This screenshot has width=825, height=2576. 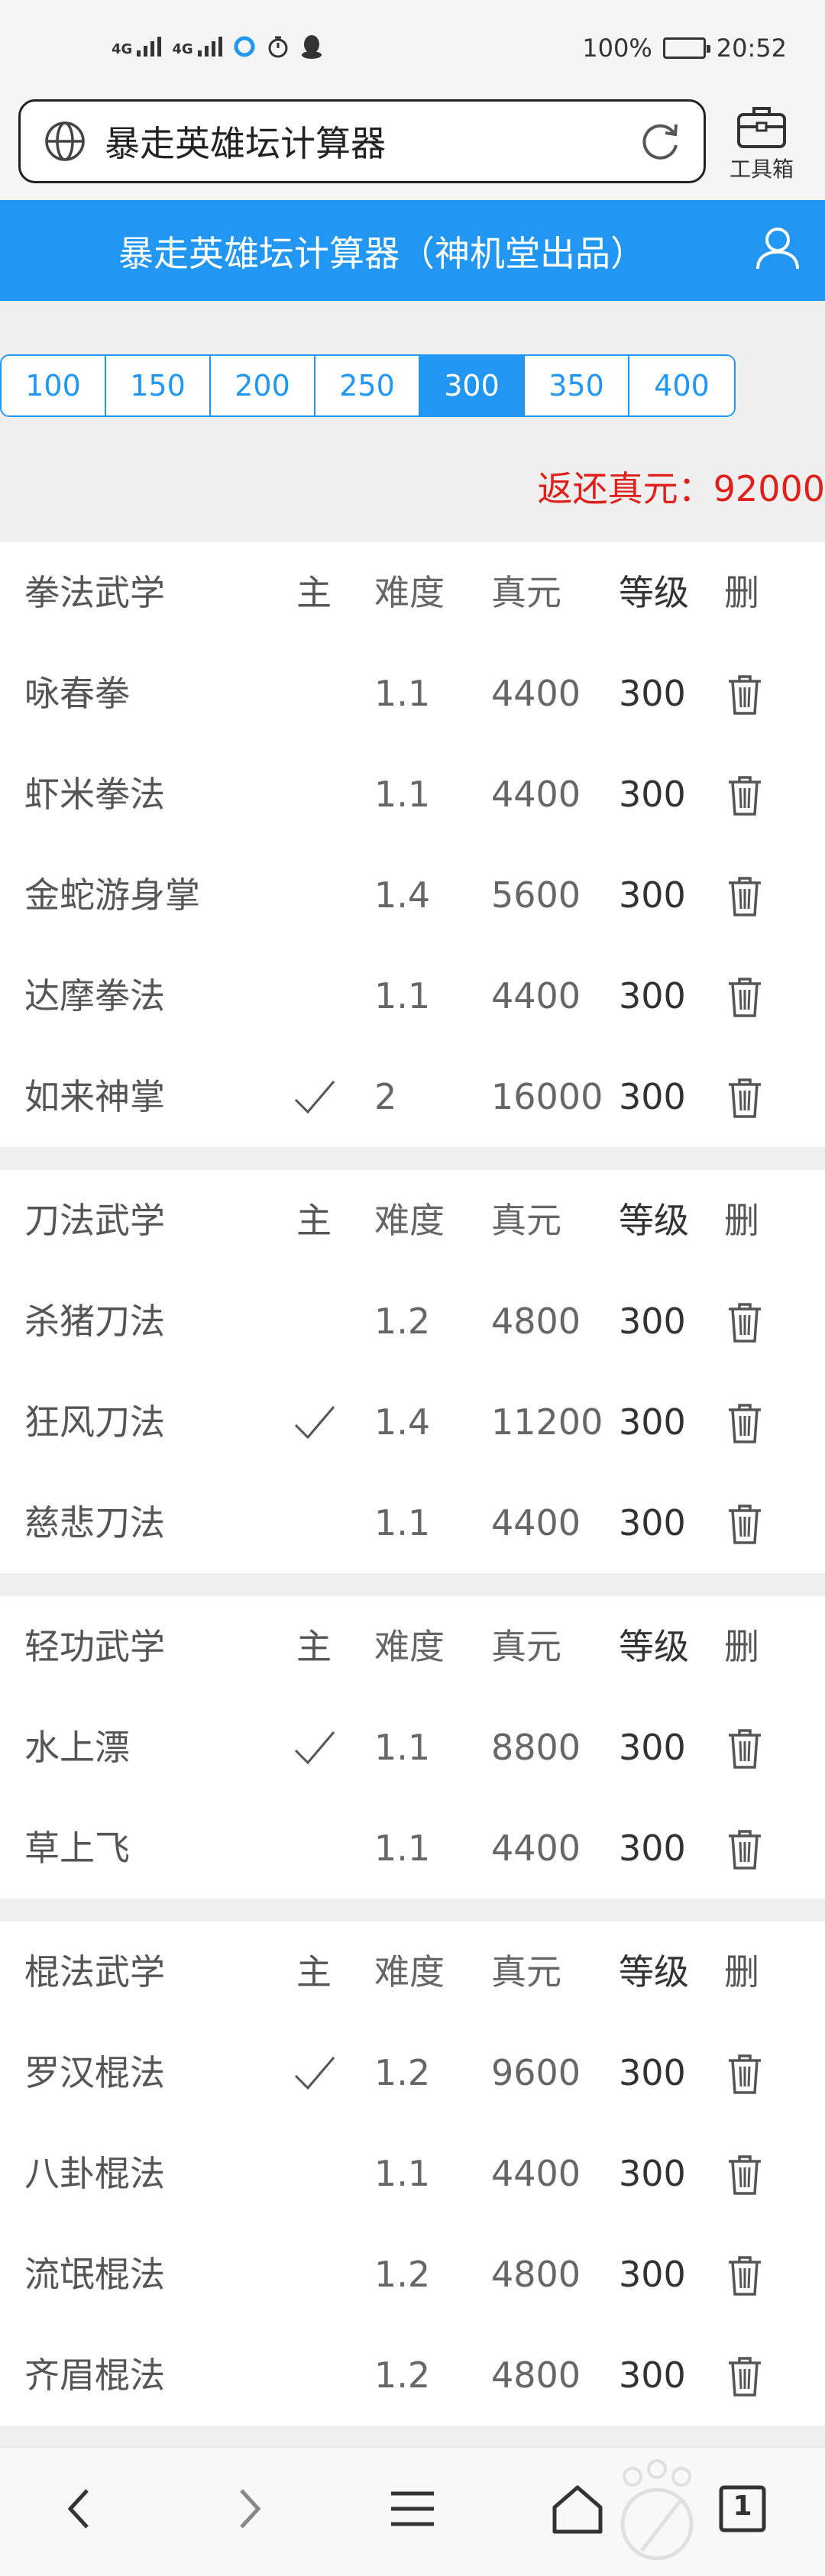 What do you see at coordinates (412, 421) in the screenshot?
I see `level-selector-area: 100 150 200 250 300 350 400 返还真元：92000` at bounding box center [412, 421].